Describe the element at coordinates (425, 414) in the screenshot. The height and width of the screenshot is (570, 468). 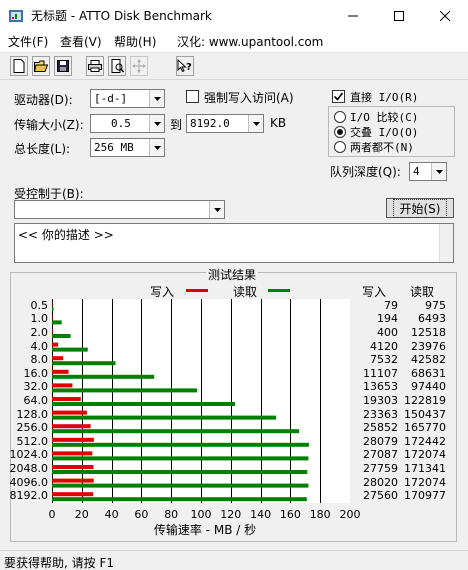
I see `read-value: 150437` at that location.